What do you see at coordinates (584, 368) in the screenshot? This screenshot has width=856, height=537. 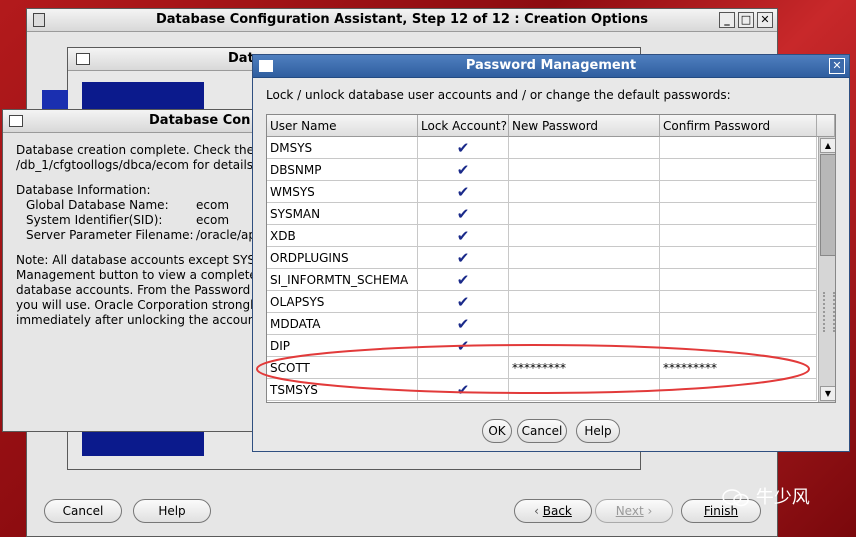 I see `new-password-field: *********` at bounding box center [584, 368].